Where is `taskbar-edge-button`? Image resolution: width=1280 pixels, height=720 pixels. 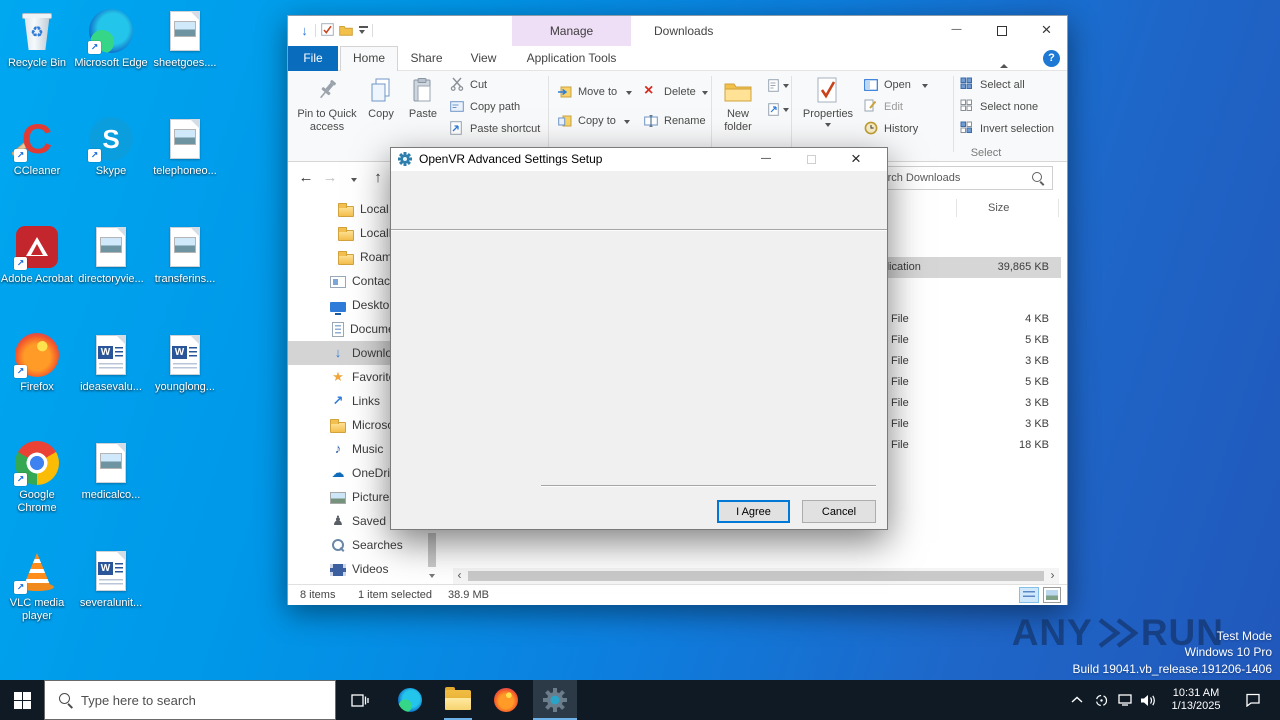 taskbar-edge-button is located at coordinates (410, 700).